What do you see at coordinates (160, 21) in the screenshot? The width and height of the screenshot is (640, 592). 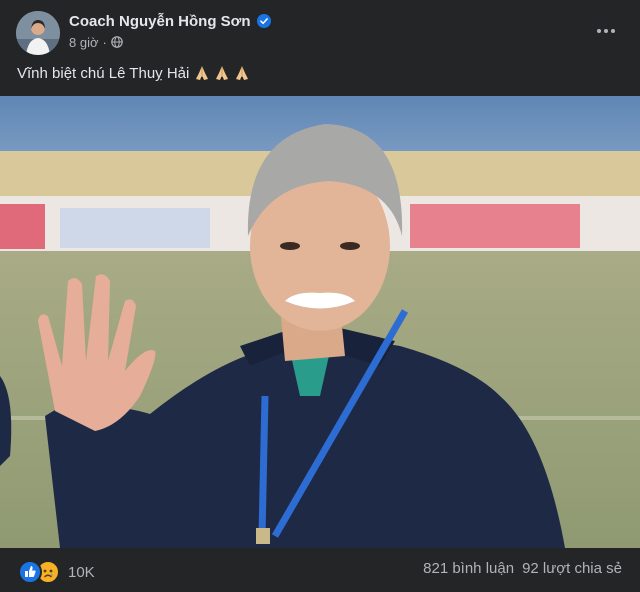 I see `author-name: Coach Nguyễn Hồng Sơn` at bounding box center [160, 21].